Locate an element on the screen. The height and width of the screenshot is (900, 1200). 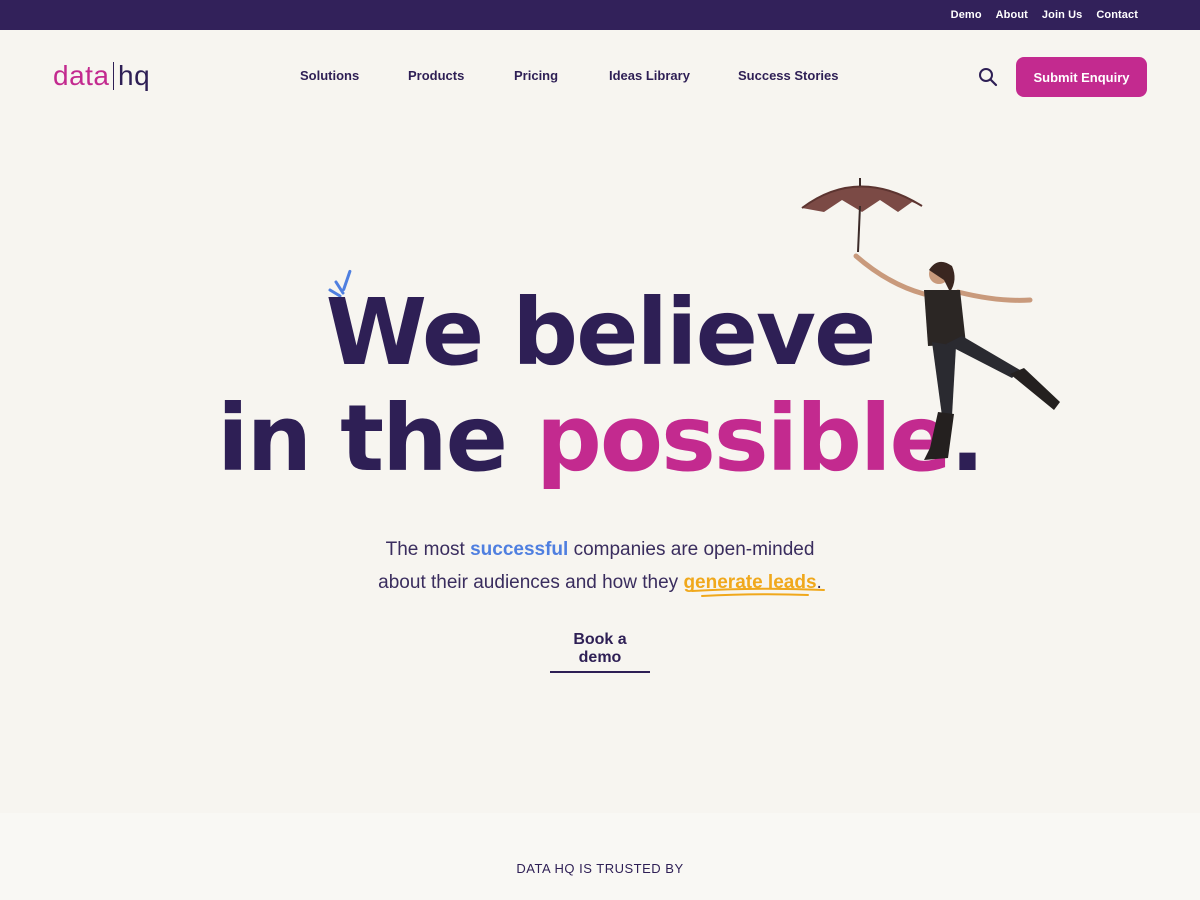
logo-divider is located at coordinates (113, 76).